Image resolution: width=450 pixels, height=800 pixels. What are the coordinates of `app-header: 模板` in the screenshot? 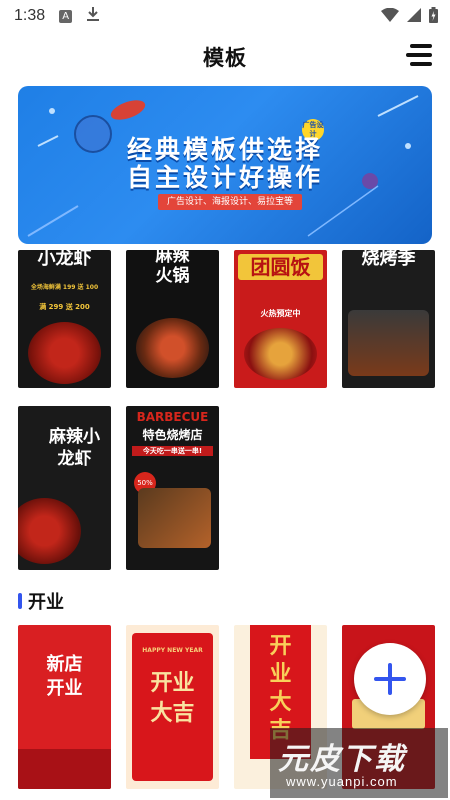 It's located at (225, 55).